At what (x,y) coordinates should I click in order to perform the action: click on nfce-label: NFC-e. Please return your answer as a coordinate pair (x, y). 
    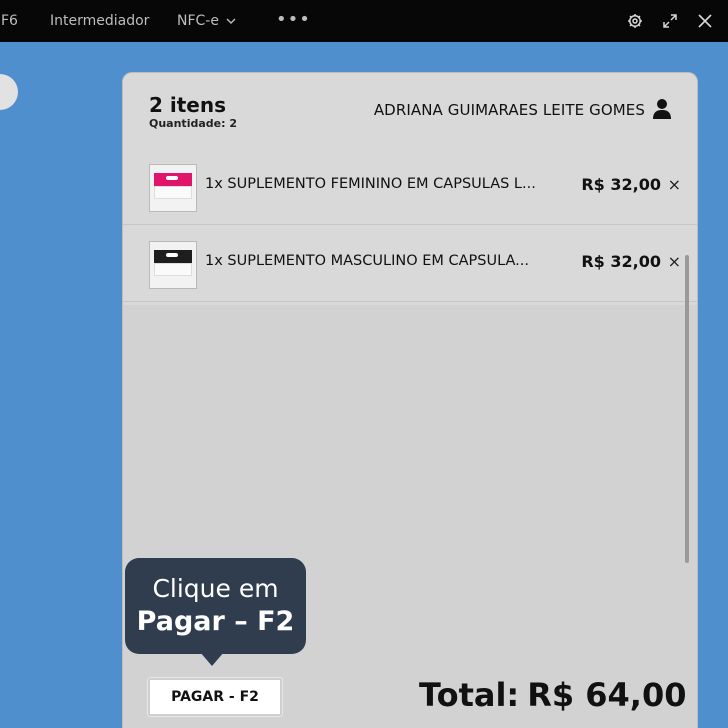
    Looking at the image, I should click on (198, 21).